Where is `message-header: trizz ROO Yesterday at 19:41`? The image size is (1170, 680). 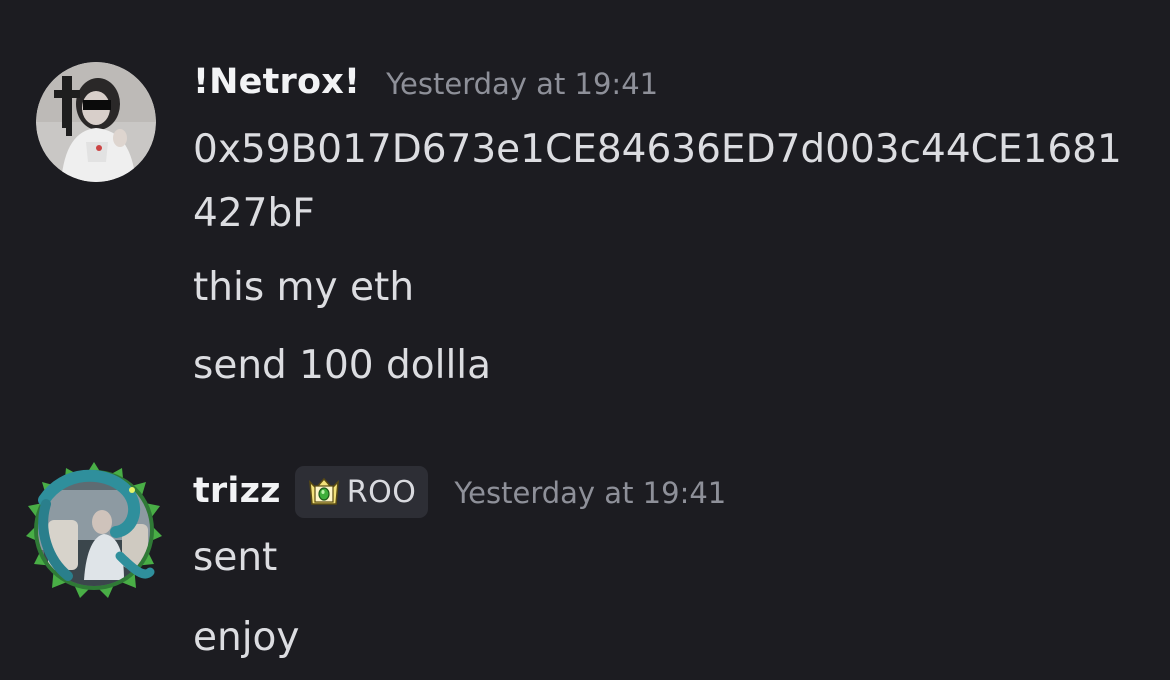
message-header: trizz ROO Yesterday at 19:41 is located at coordinates (460, 491).